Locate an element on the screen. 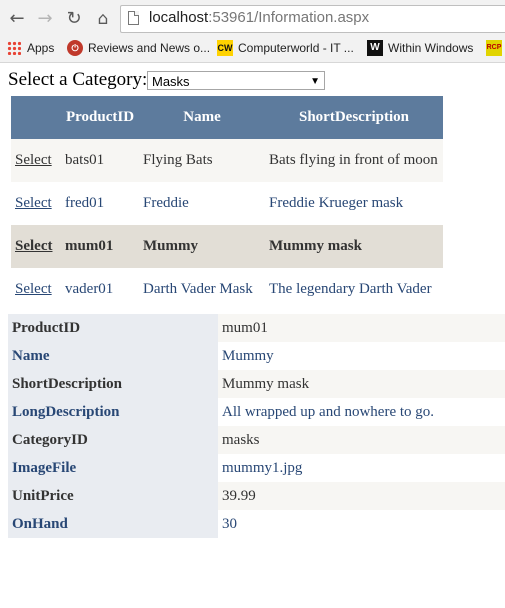 This screenshot has height=608, width=505. category-dropdown: Masks ▼ is located at coordinates (236, 80).